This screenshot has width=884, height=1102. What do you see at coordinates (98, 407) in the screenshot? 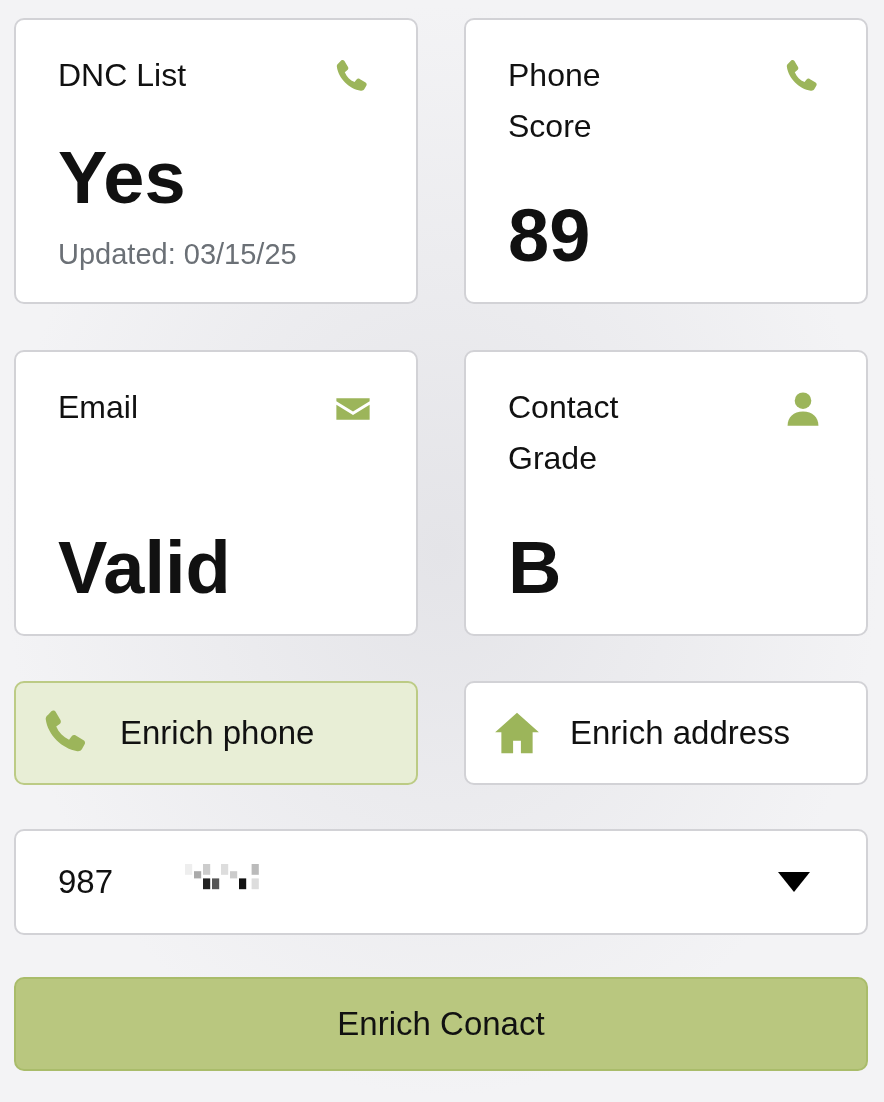
I see `card-label: Email` at bounding box center [98, 407].